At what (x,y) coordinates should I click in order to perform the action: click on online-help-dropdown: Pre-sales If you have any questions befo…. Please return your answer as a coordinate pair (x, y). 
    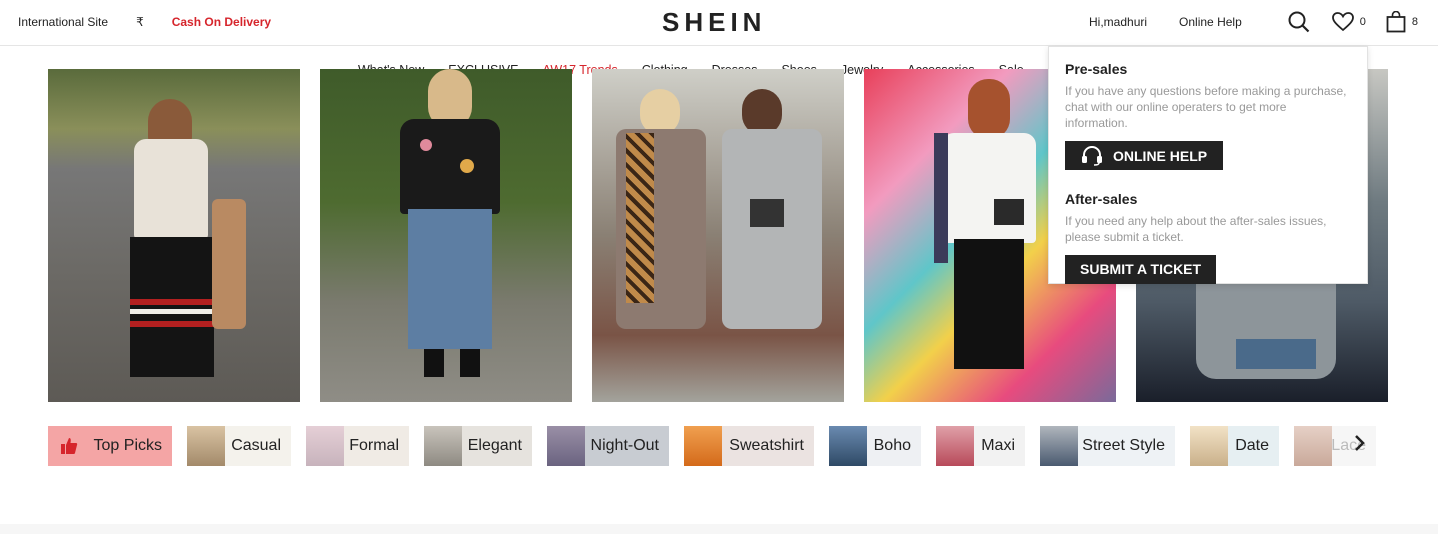
    Looking at the image, I should click on (1208, 165).